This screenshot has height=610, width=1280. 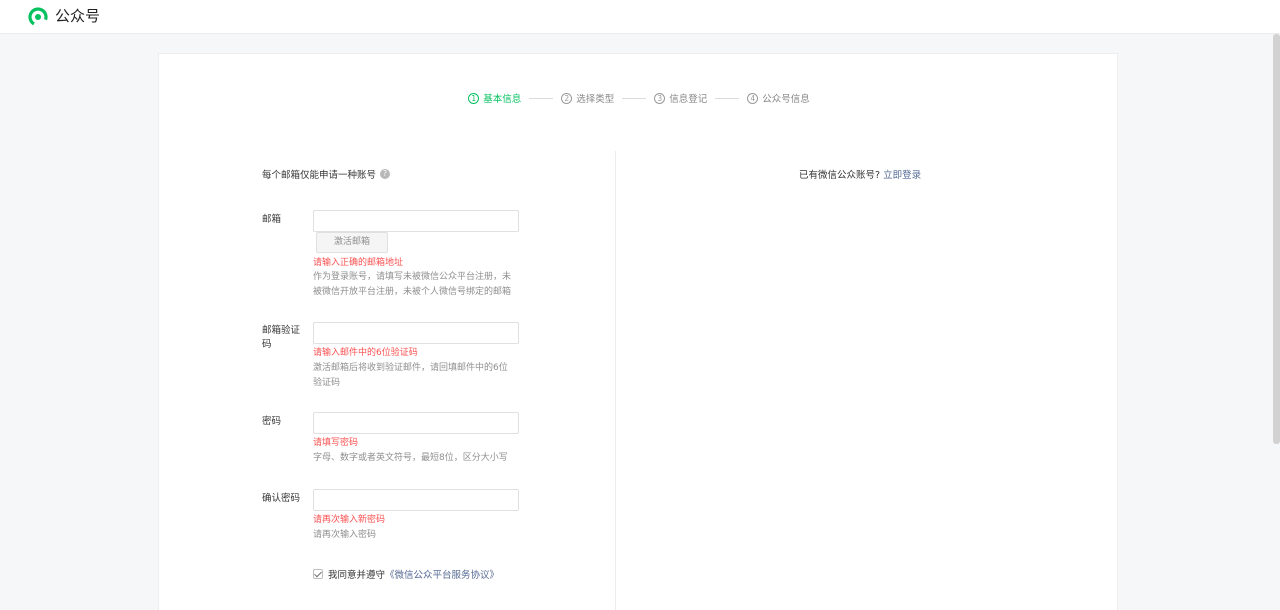 I want to click on verify-code-label: 邮箱验证码, so click(x=281, y=337).